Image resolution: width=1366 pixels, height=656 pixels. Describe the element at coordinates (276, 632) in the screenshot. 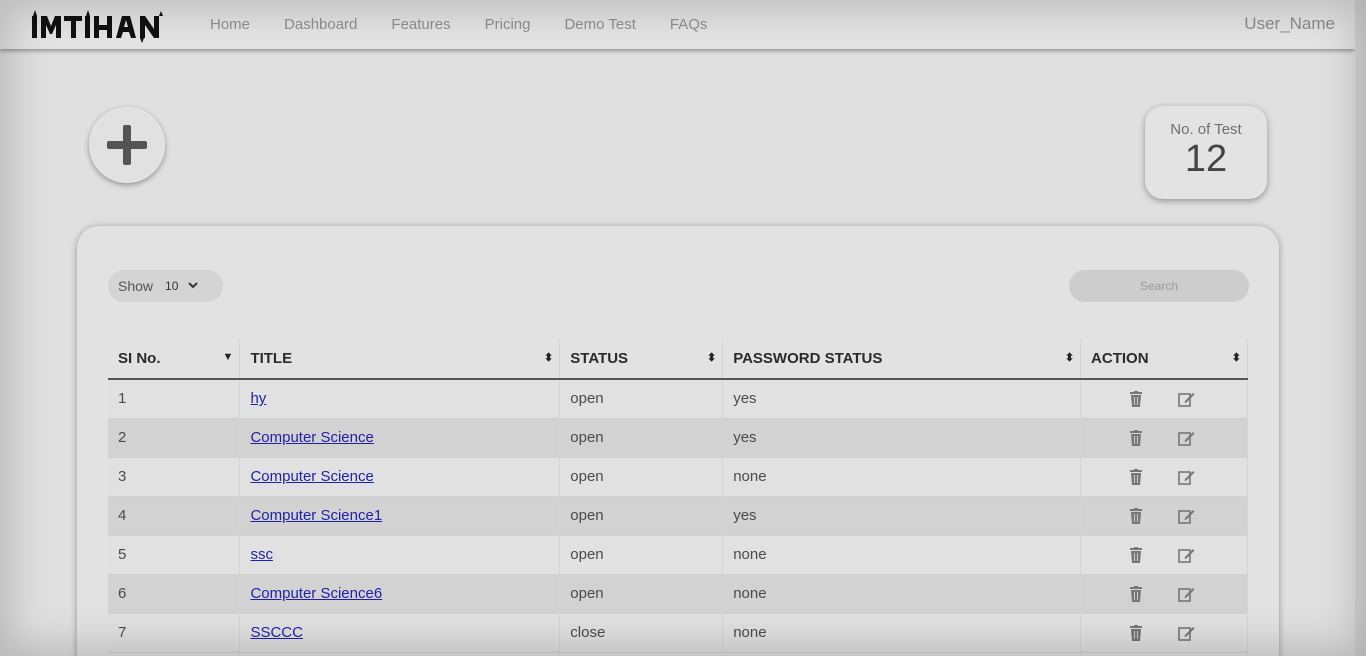

I see `test-title-link: SSCCC` at that location.